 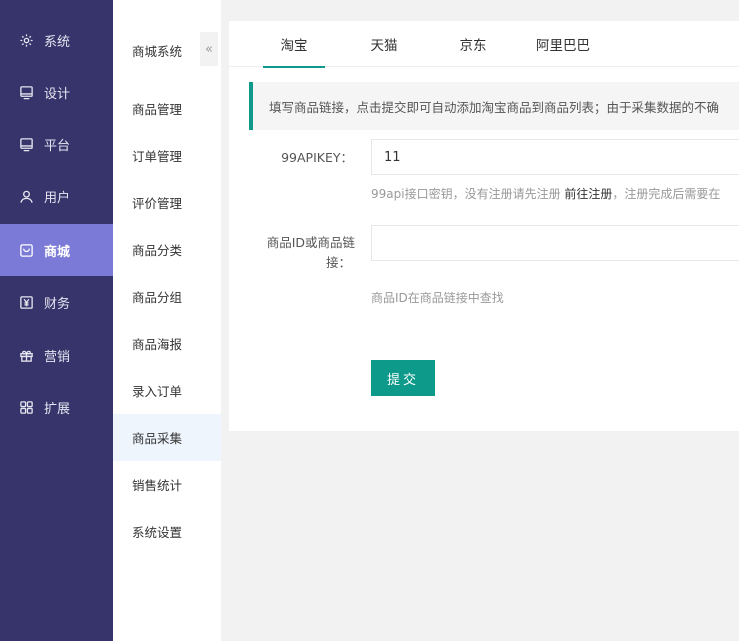 I want to click on gift-icon, so click(x=26, y=355).